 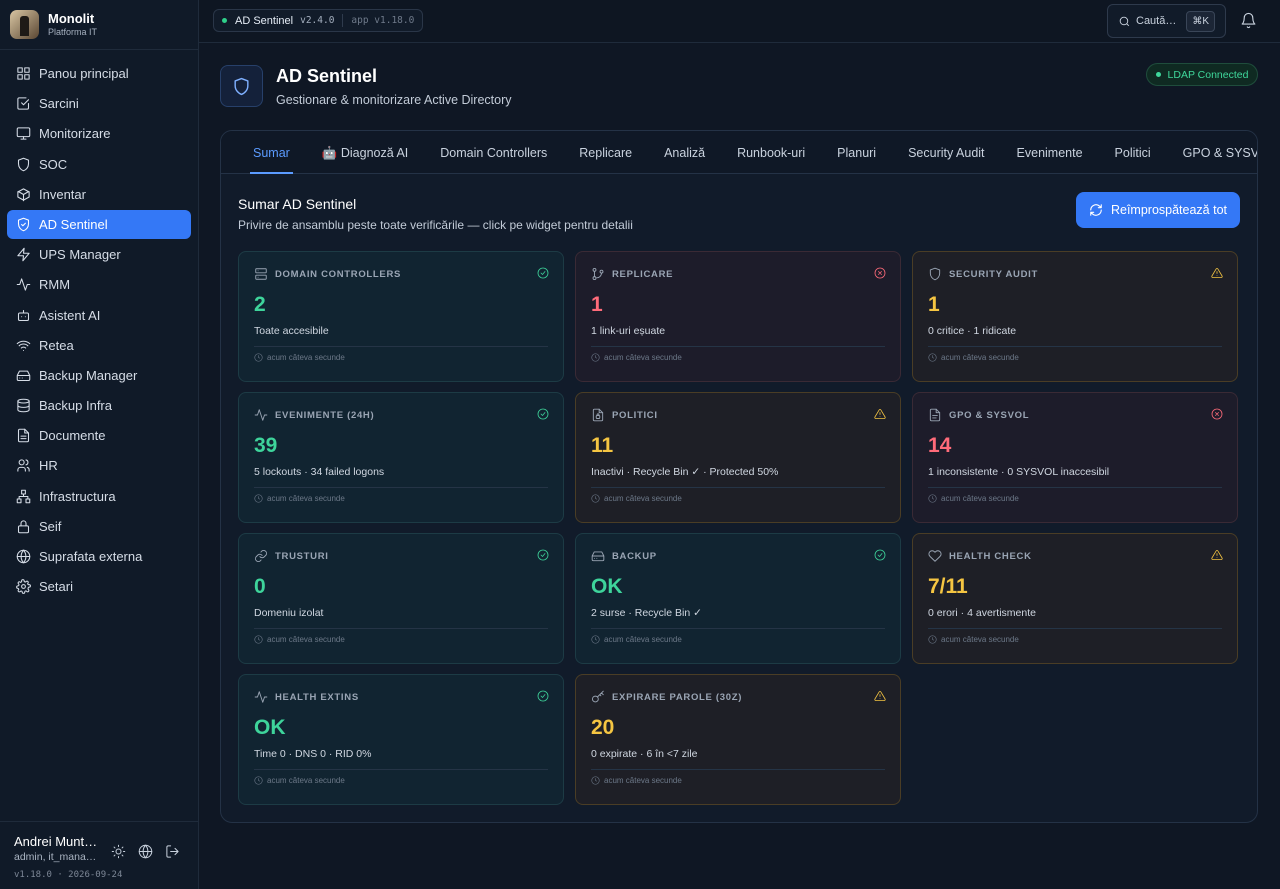 I want to click on sidebar-item-label: AD Sentinel, so click(x=73, y=224).